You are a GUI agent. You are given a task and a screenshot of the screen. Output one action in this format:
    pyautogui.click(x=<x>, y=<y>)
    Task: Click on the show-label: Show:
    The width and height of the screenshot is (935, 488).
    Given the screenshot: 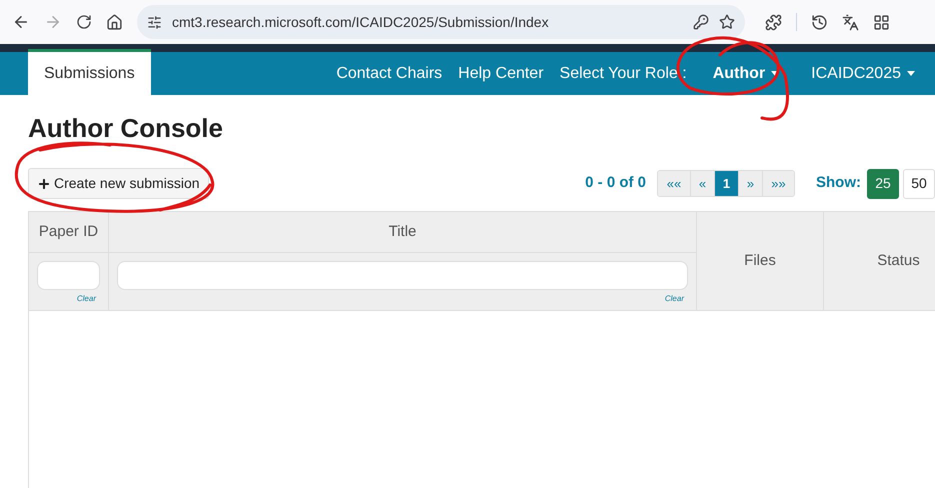 What is the action you would take?
    pyautogui.click(x=838, y=183)
    